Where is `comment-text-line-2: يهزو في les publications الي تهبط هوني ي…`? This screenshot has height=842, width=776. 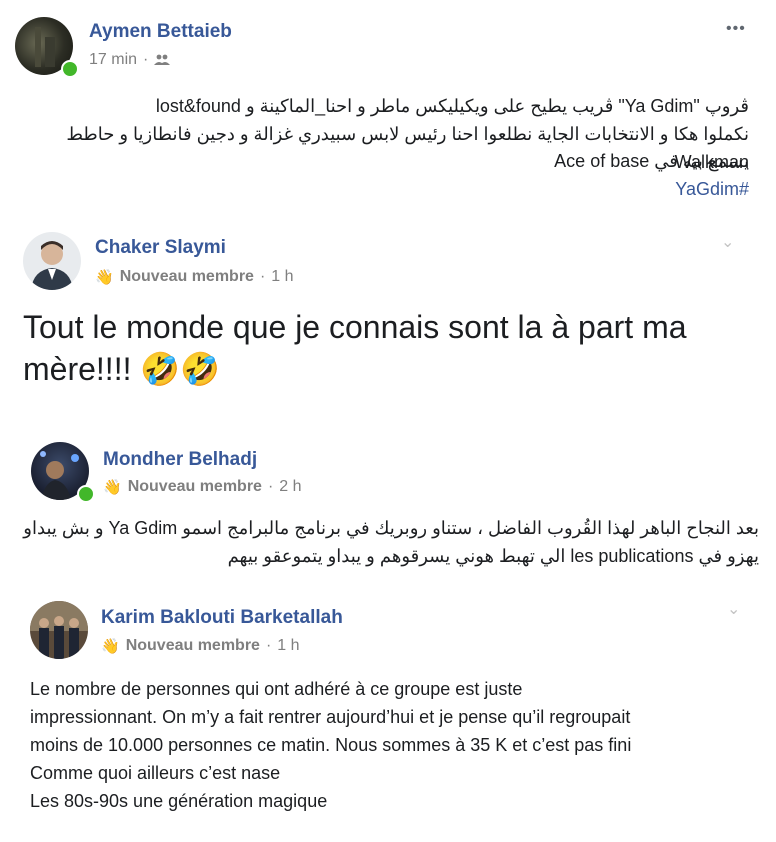 comment-text-line-2: يهزو في les publications الي تهبط هوني ي… is located at coordinates (493, 556).